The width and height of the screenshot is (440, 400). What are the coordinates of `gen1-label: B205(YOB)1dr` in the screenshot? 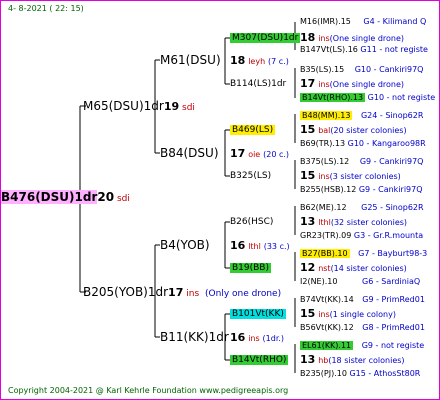 It's located at (126, 292).